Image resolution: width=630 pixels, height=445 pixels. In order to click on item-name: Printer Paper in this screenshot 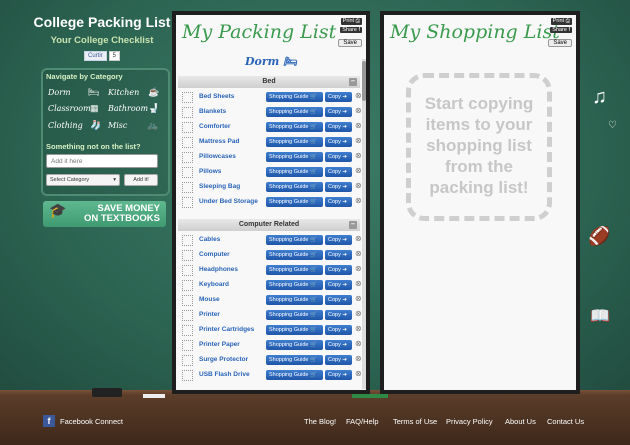, I will do `click(219, 344)`.